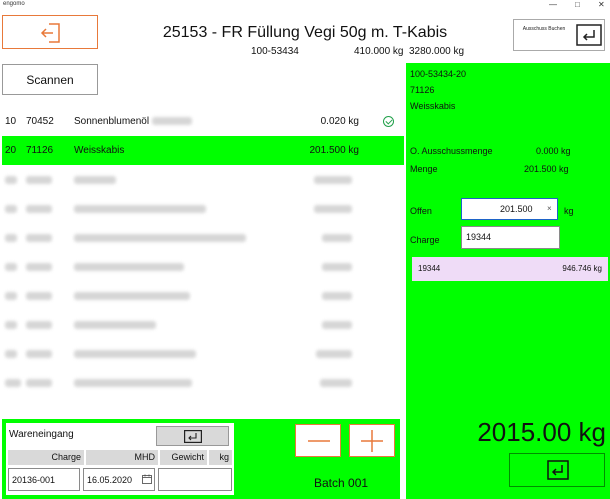 This screenshot has height=499, width=610. I want to click on maximize-button: □, so click(577, 5).